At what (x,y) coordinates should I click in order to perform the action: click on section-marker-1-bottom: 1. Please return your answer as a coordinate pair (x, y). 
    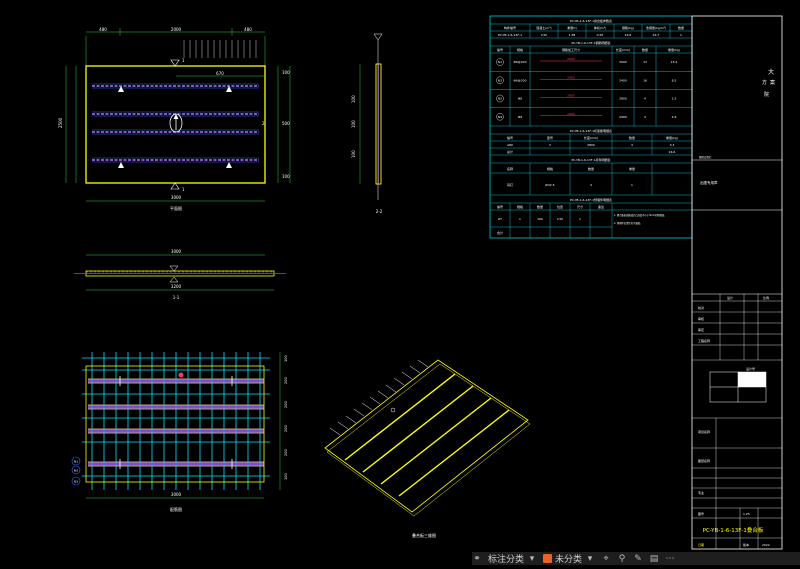
    Looking at the image, I should click on (183, 189).